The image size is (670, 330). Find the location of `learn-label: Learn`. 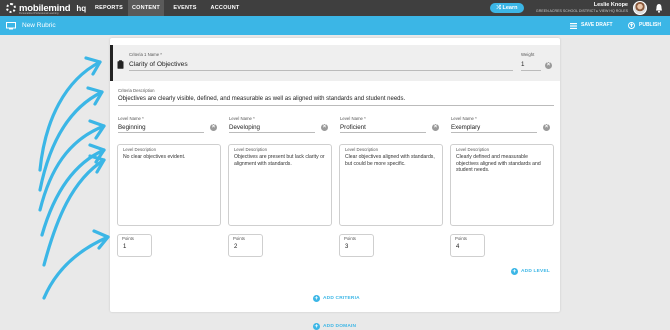

learn-label: Learn is located at coordinates (510, 8).